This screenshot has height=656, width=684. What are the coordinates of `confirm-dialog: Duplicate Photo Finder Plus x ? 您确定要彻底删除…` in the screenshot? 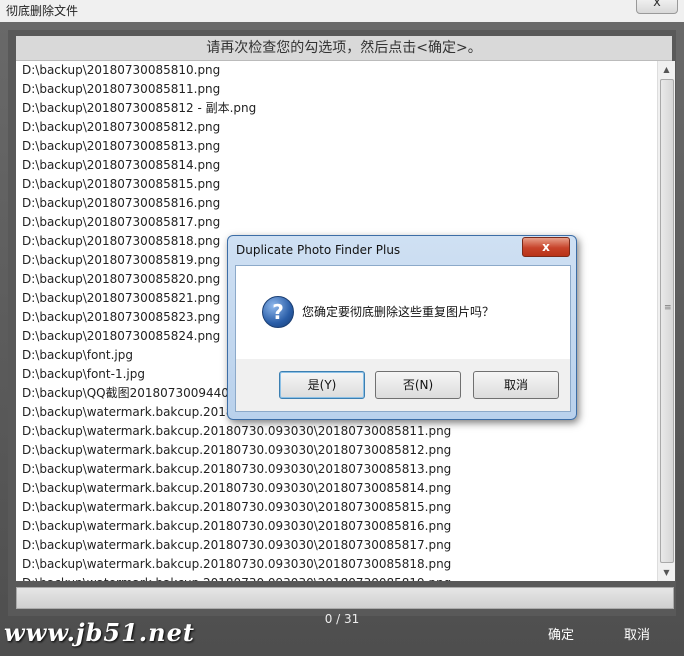 It's located at (402, 327).